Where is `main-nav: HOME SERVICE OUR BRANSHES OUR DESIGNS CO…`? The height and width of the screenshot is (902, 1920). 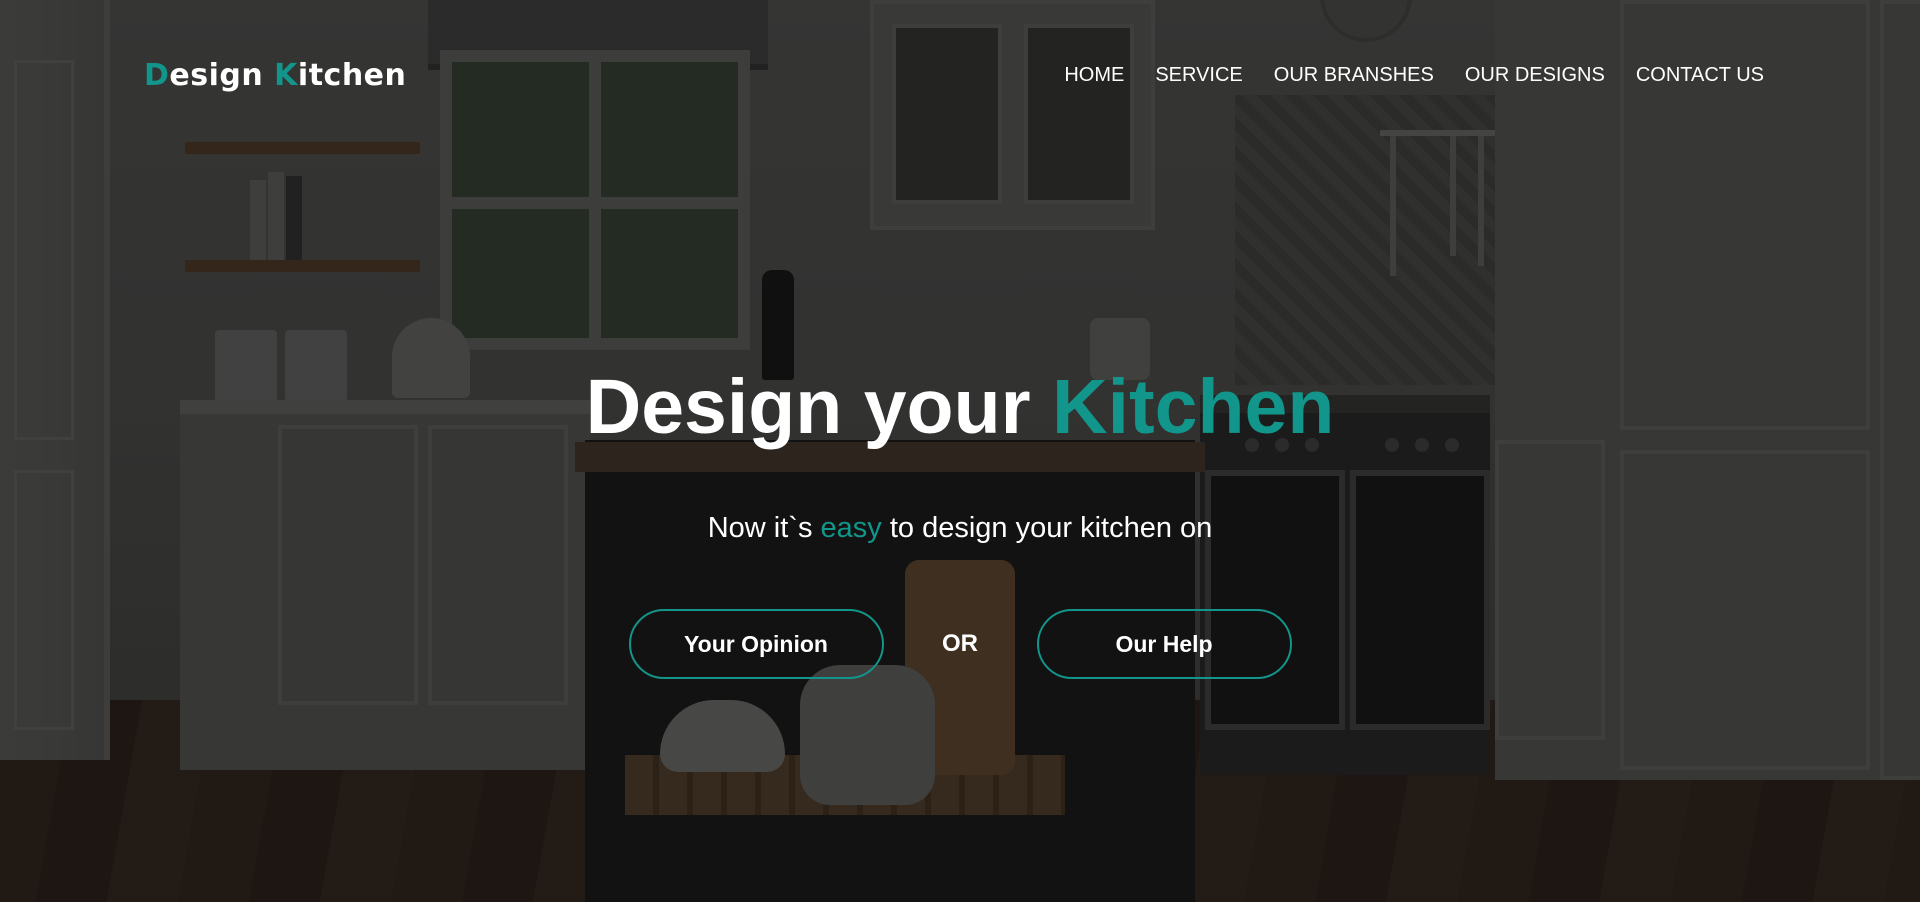
main-nav: HOME SERVICE OUR BRANSHES OUR DESIGNS CO… is located at coordinates (1398, 75).